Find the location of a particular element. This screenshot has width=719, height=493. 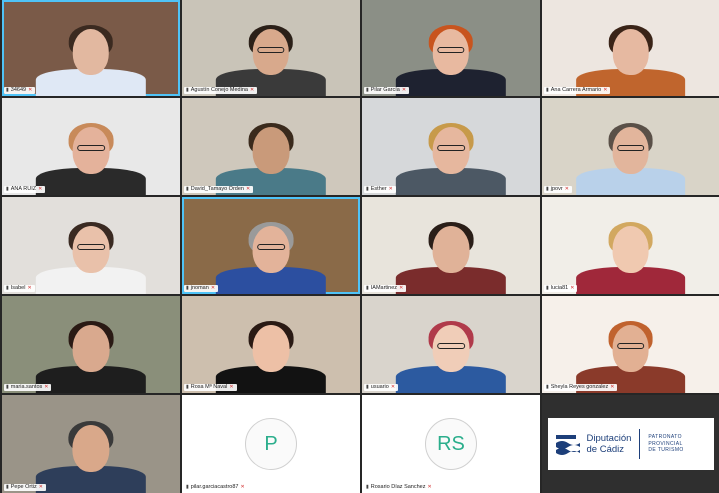

video-tile: ▮ Pilar García ✕ is located at coordinates (451, 48).